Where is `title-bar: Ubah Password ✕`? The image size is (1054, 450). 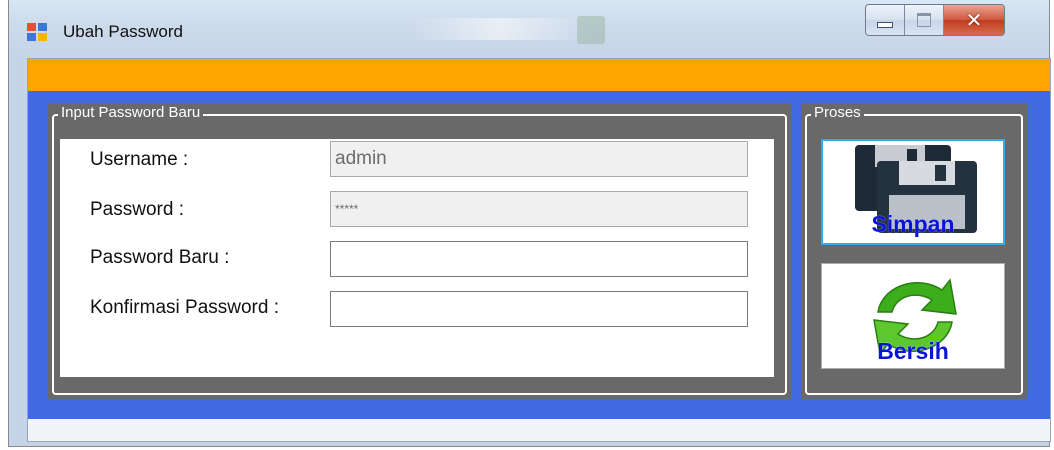 title-bar: Ubah Password ✕ is located at coordinates (529, 28).